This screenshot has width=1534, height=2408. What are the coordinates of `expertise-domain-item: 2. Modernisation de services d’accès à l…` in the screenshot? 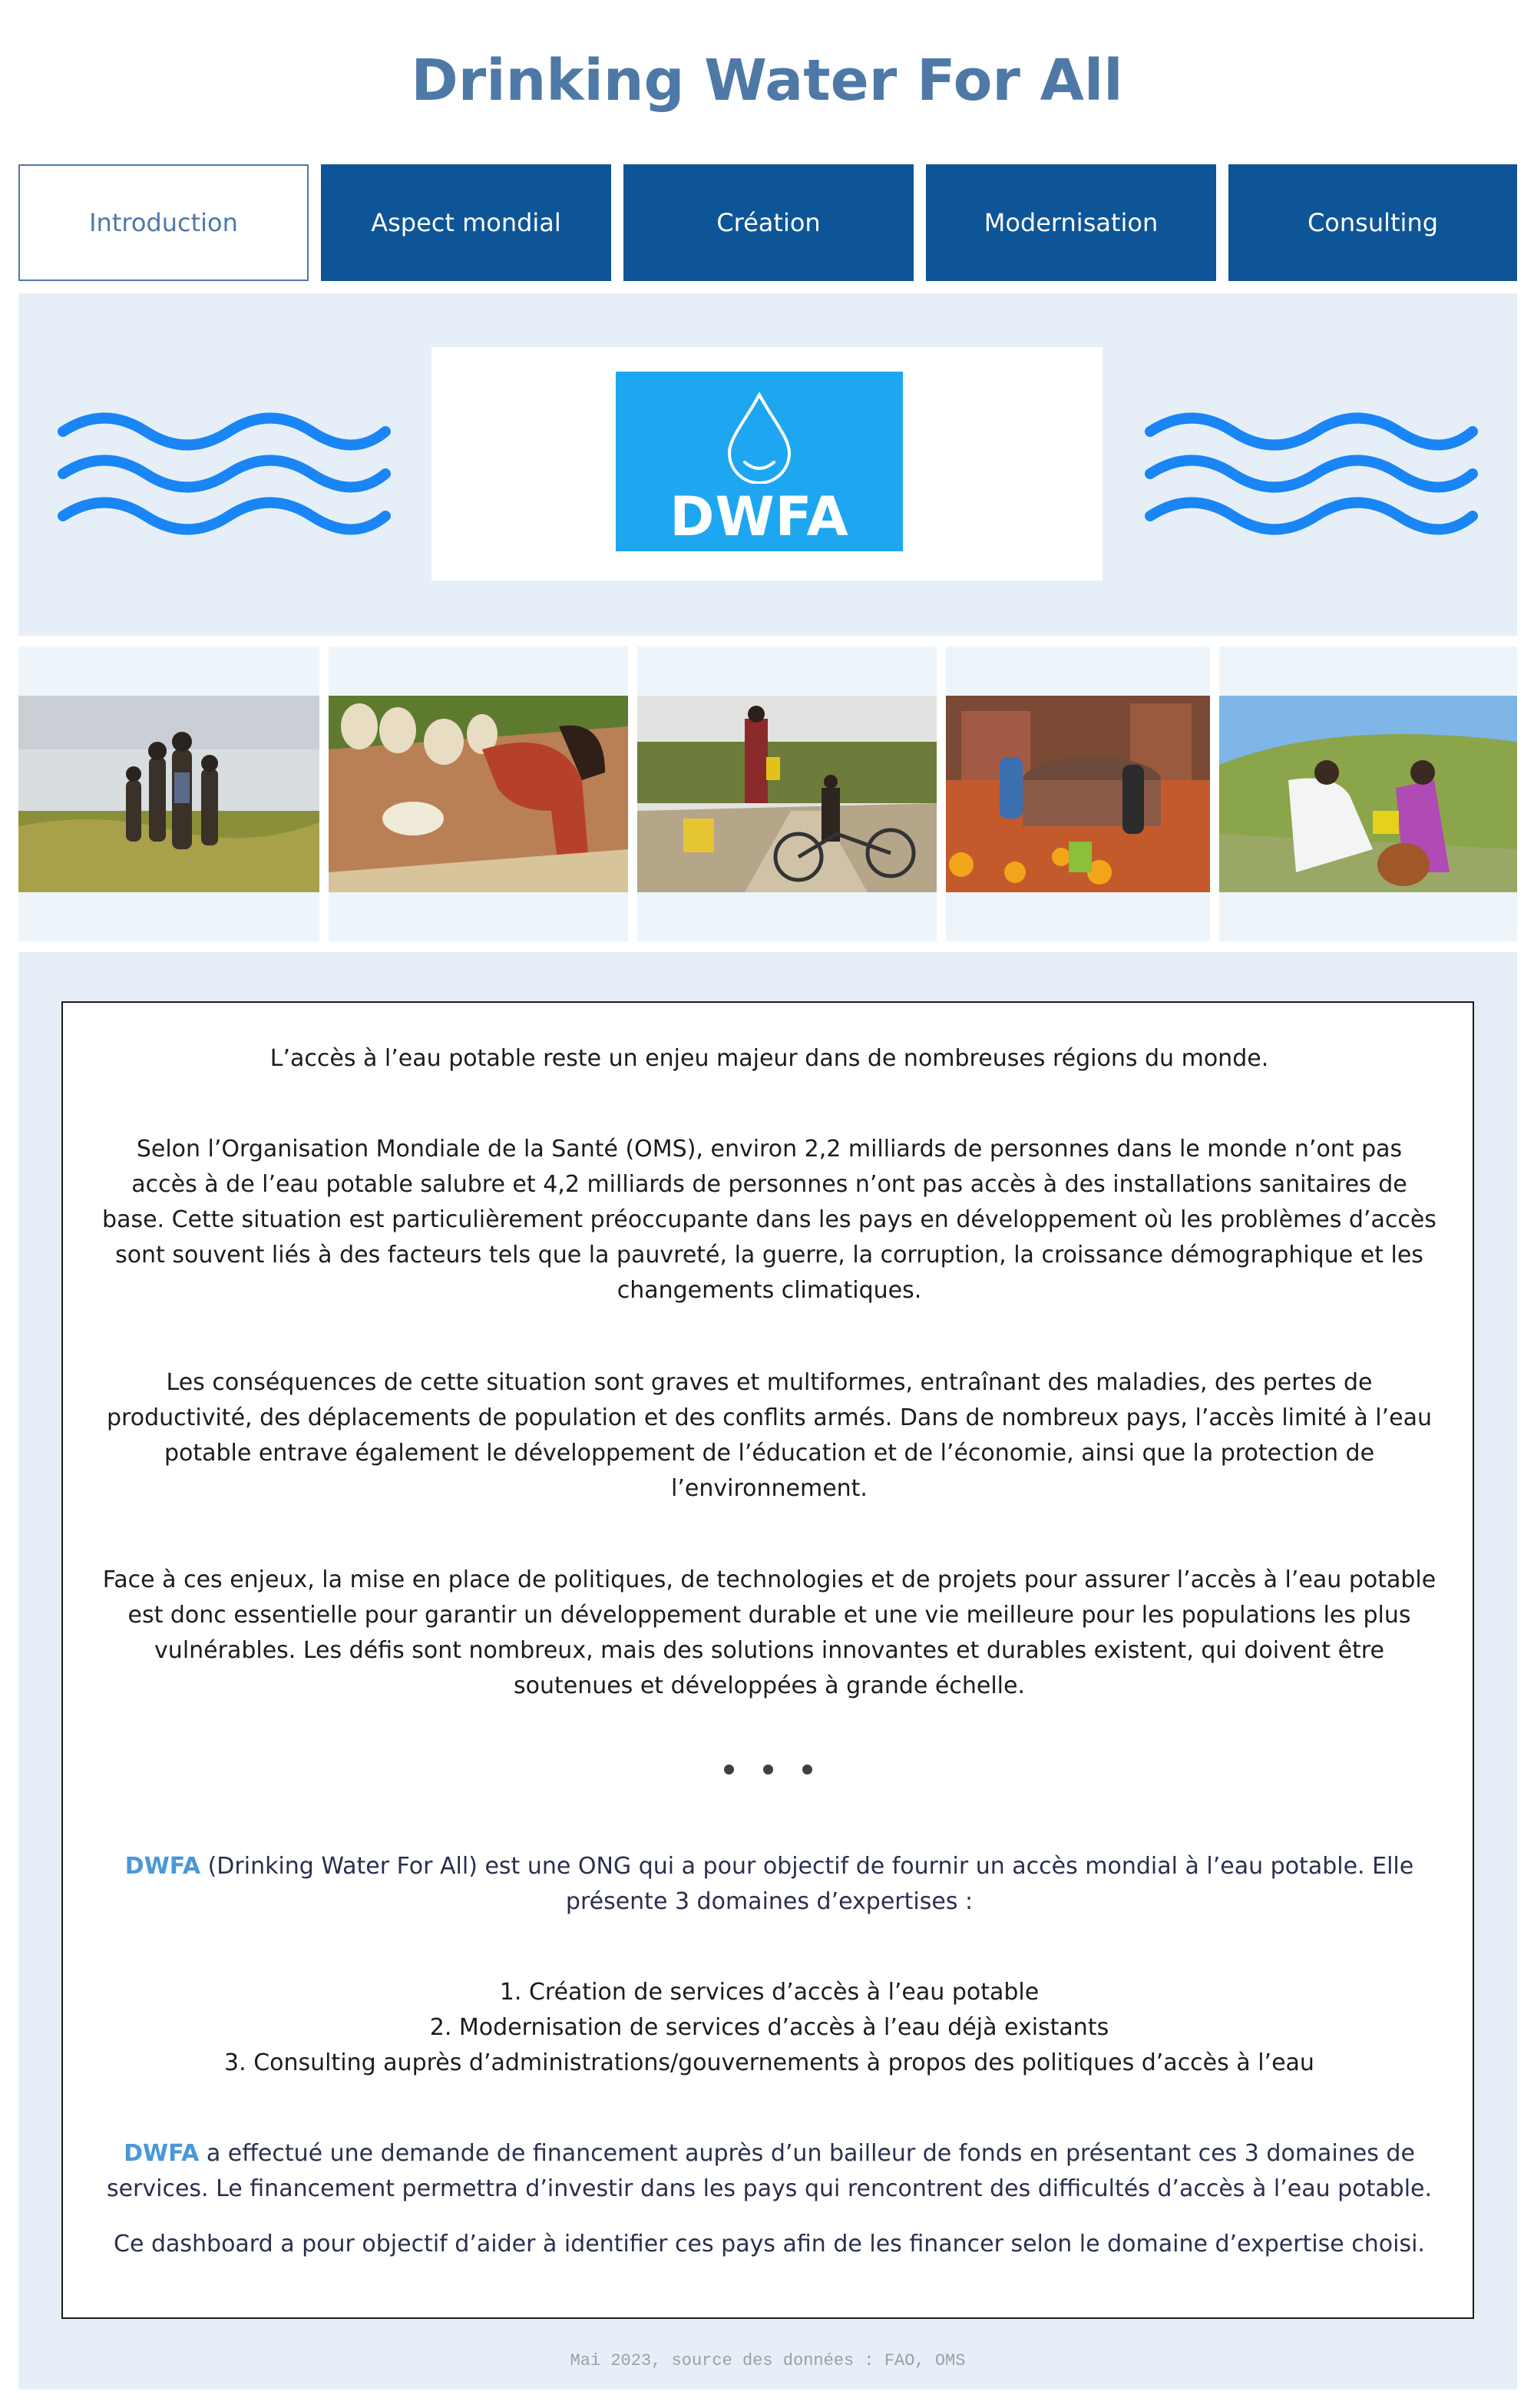 It's located at (769, 2028).